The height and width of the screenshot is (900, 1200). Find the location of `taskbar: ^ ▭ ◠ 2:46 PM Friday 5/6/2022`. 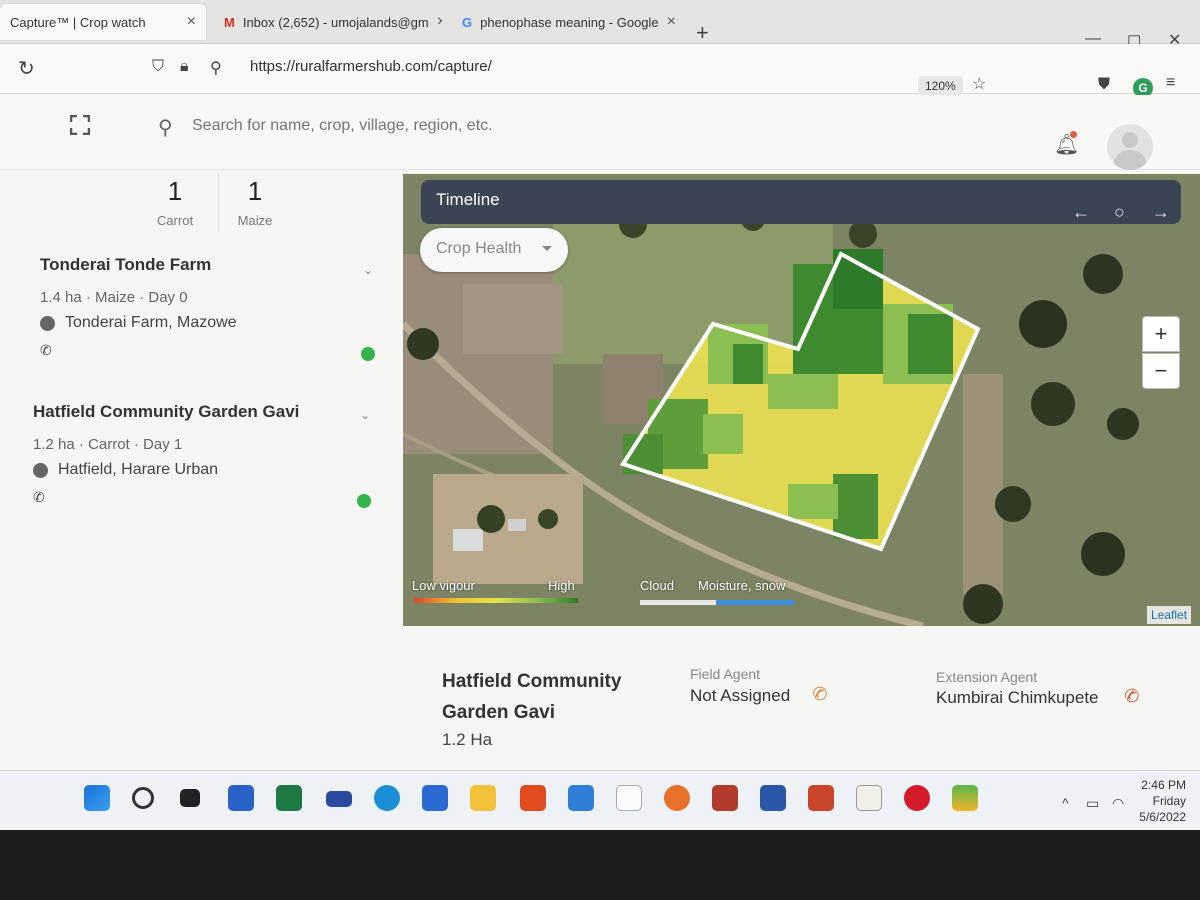

taskbar: ^ ▭ ◠ 2:46 PM Friday 5/6/2022 is located at coordinates (600, 800).